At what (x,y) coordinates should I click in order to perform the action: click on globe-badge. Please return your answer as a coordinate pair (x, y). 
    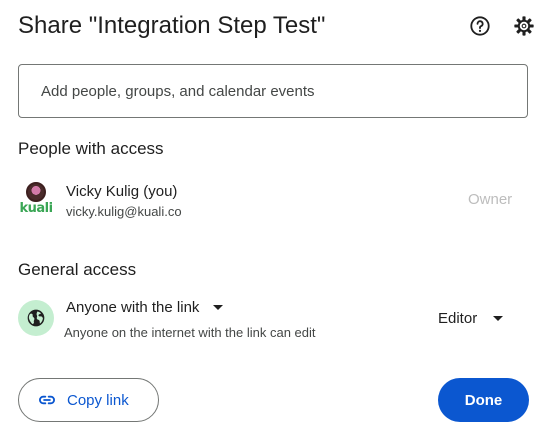
    Looking at the image, I should click on (36, 318).